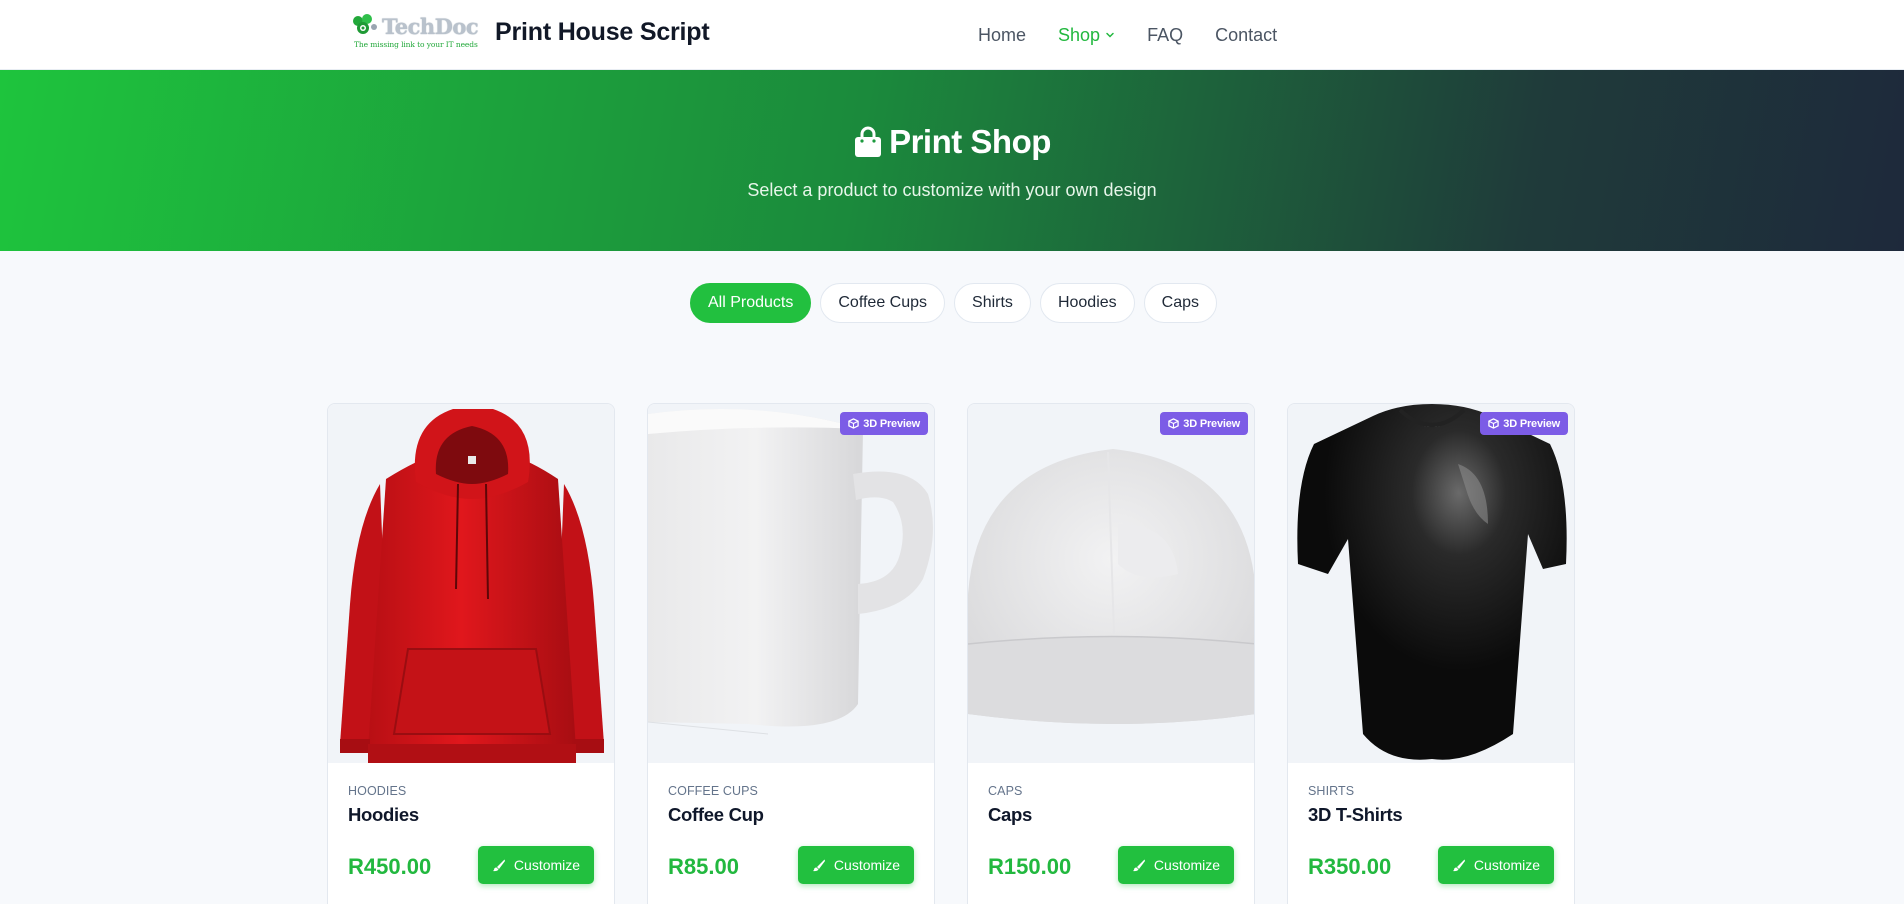 The width and height of the screenshot is (1904, 904). I want to click on filter-hoodies: Hoodies, so click(1087, 303).